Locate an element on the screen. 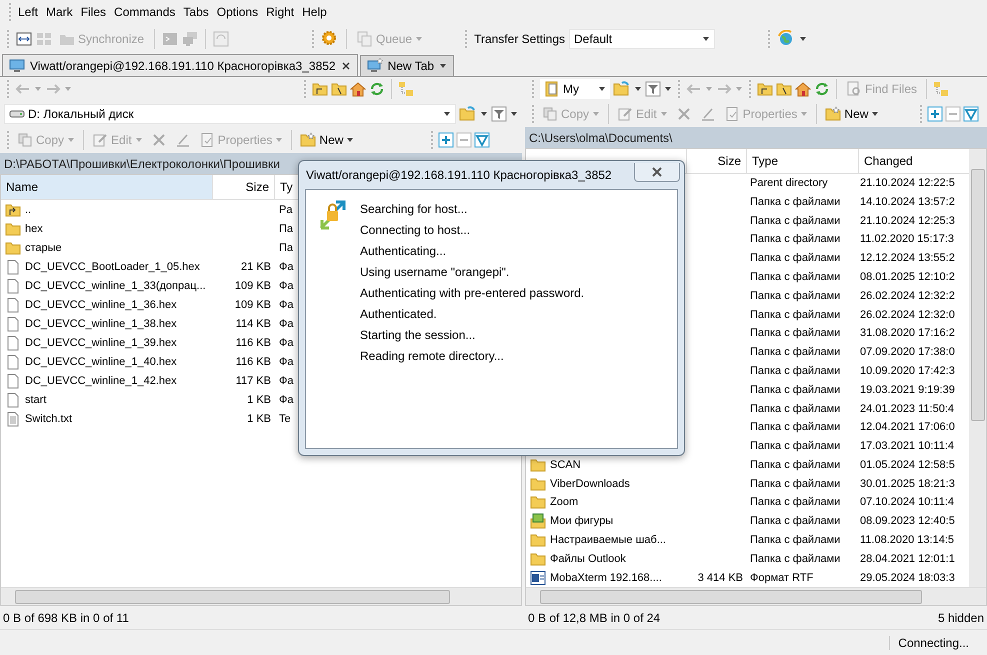 The image size is (987, 655). new-folder-icon is located at coordinates (833, 114).